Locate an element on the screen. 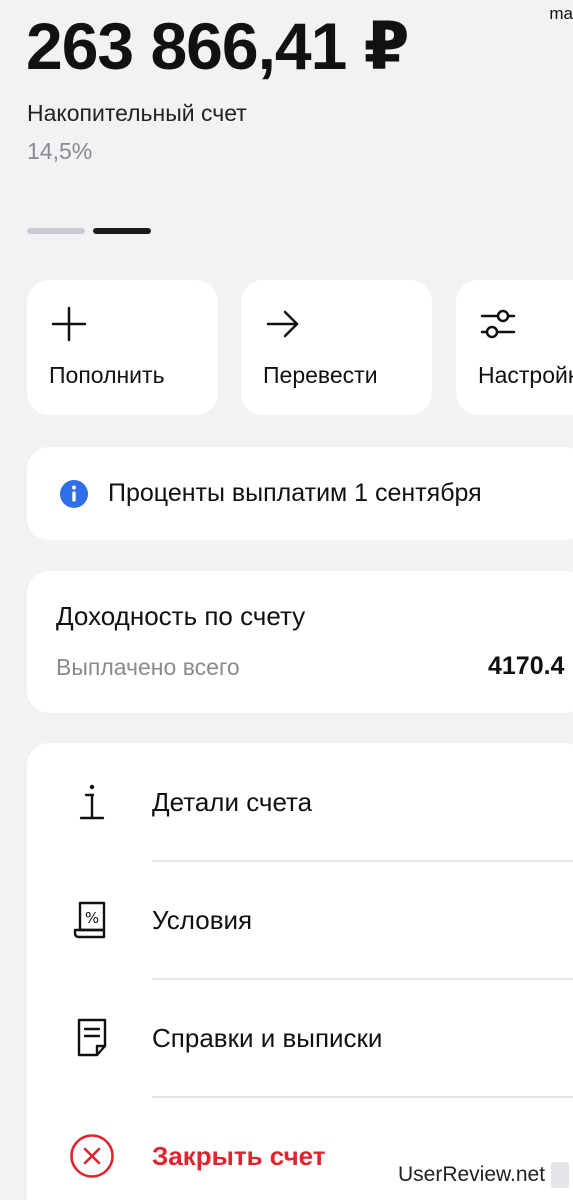 The image size is (573, 1200). menu-label-close-account: Закрыть счет is located at coordinates (239, 1156).